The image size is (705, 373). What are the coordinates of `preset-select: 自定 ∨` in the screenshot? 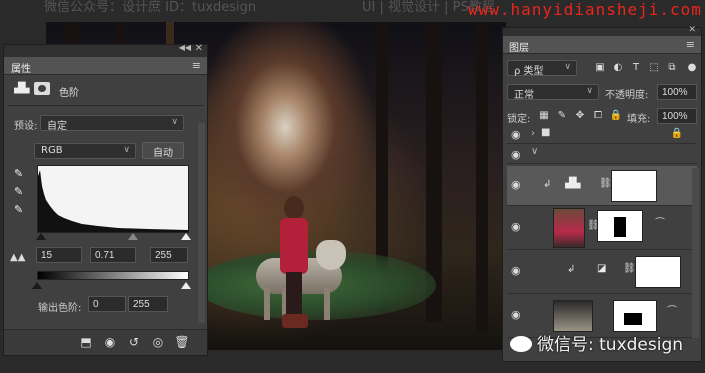 It's located at (112, 123).